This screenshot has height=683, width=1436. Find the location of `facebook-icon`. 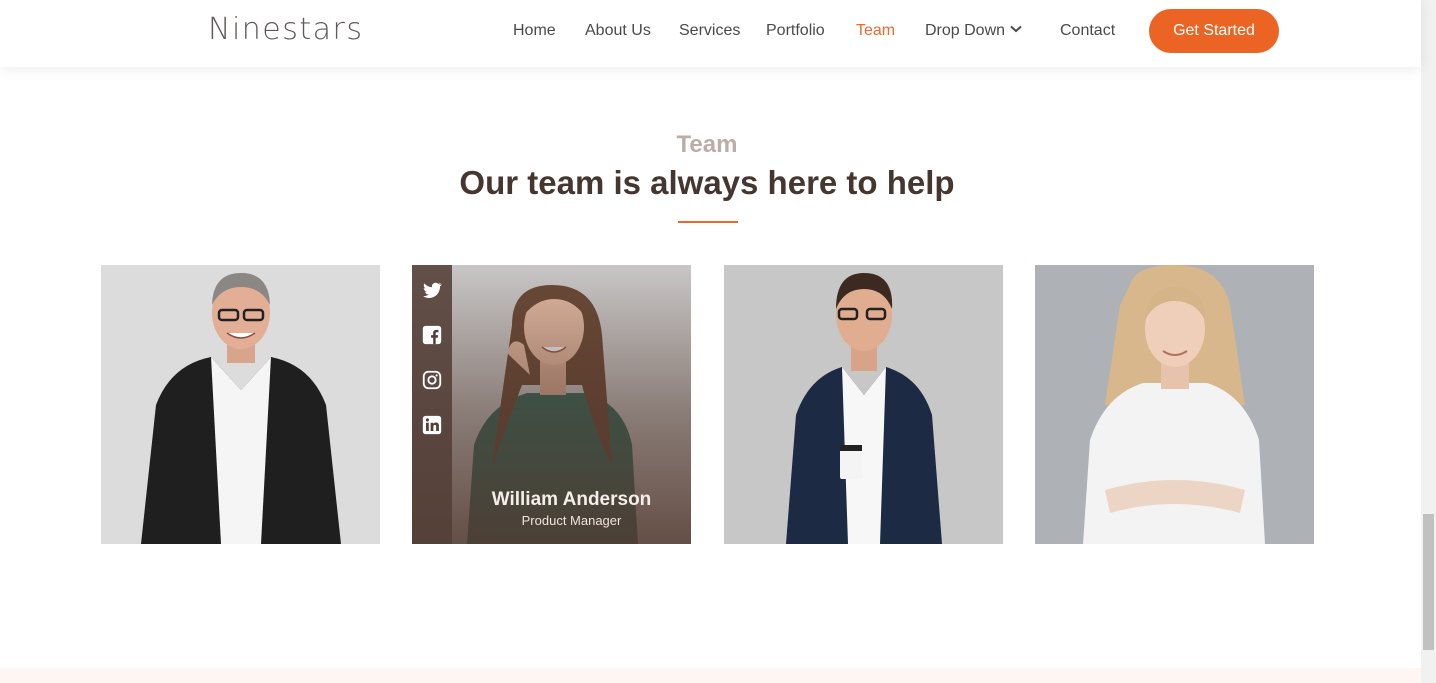

facebook-icon is located at coordinates (432, 335).